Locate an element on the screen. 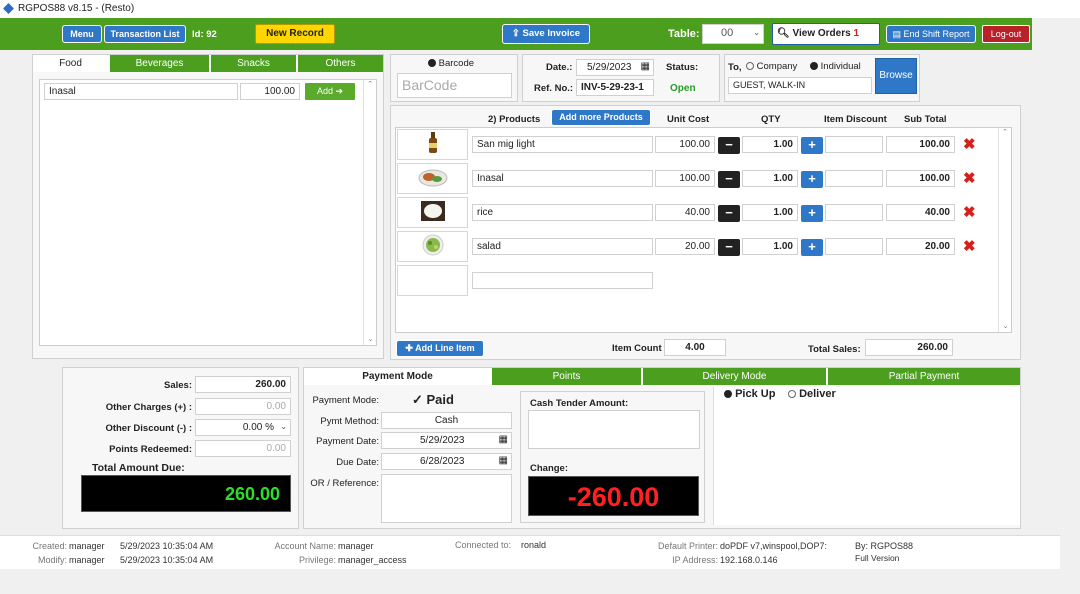  item-price-field: 100.00 is located at coordinates (270, 91).